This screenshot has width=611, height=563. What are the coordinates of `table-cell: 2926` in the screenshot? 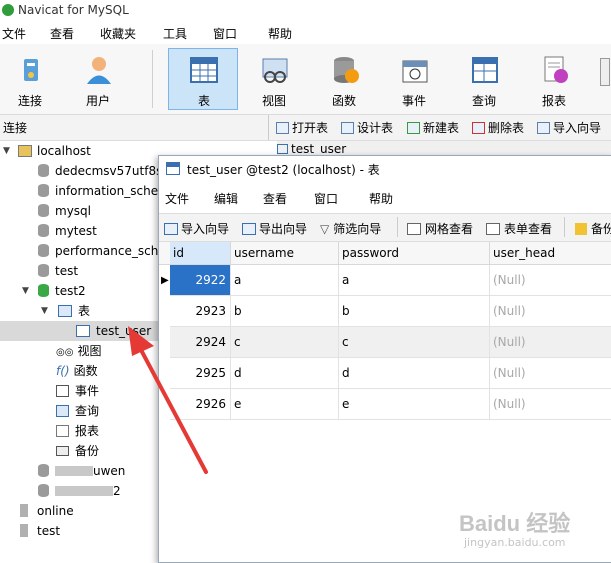 It's located at (200, 404).